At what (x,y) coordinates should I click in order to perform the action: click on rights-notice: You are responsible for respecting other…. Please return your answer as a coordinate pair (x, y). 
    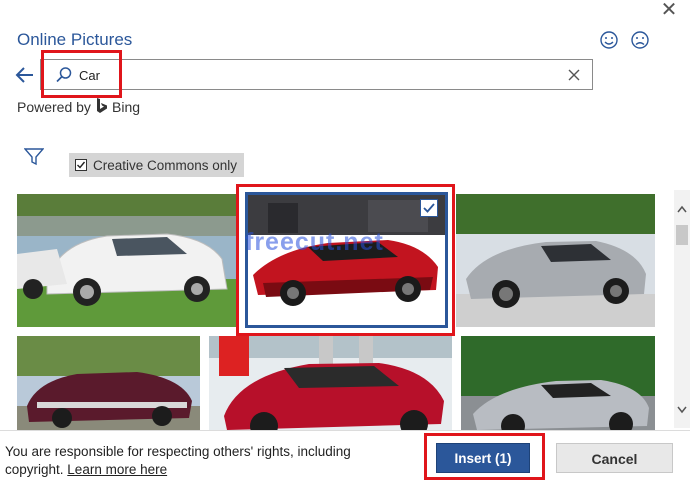
    Looking at the image, I should click on (195, 461).